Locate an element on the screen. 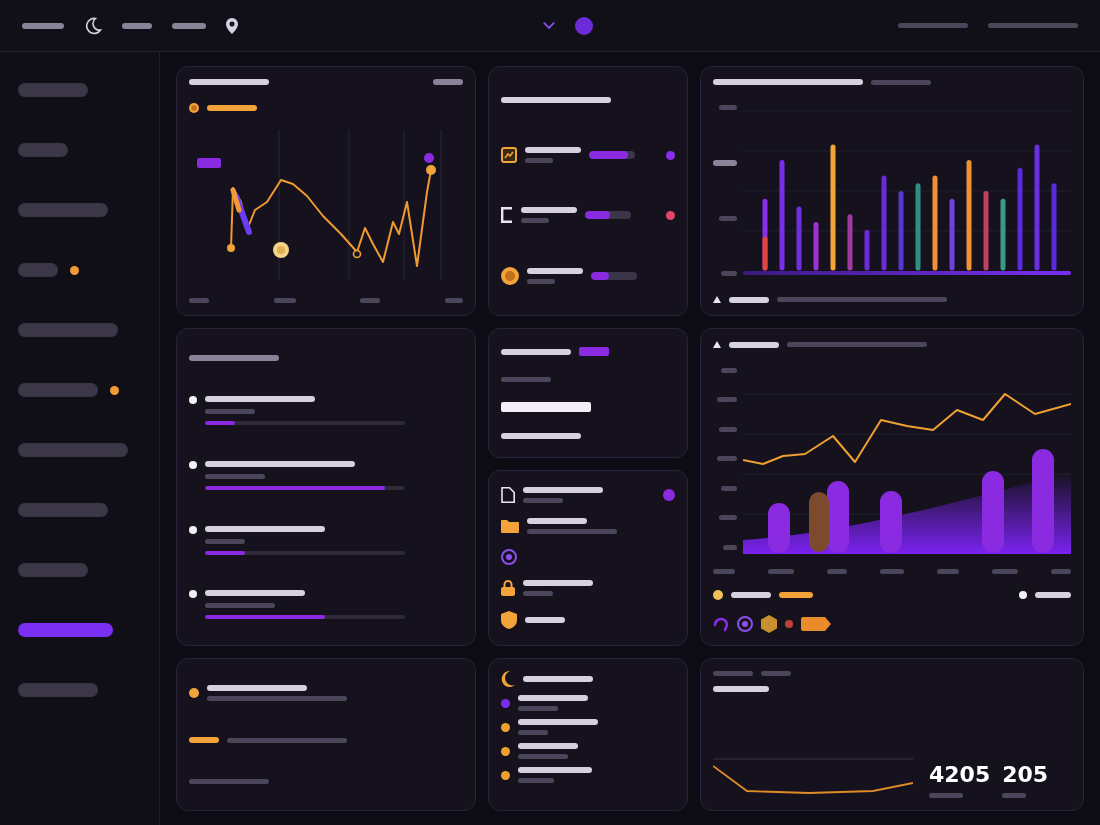 The height and width of the screenshot is (825, 1100). stat-value: 205 is located at coordinates (1025, 774).